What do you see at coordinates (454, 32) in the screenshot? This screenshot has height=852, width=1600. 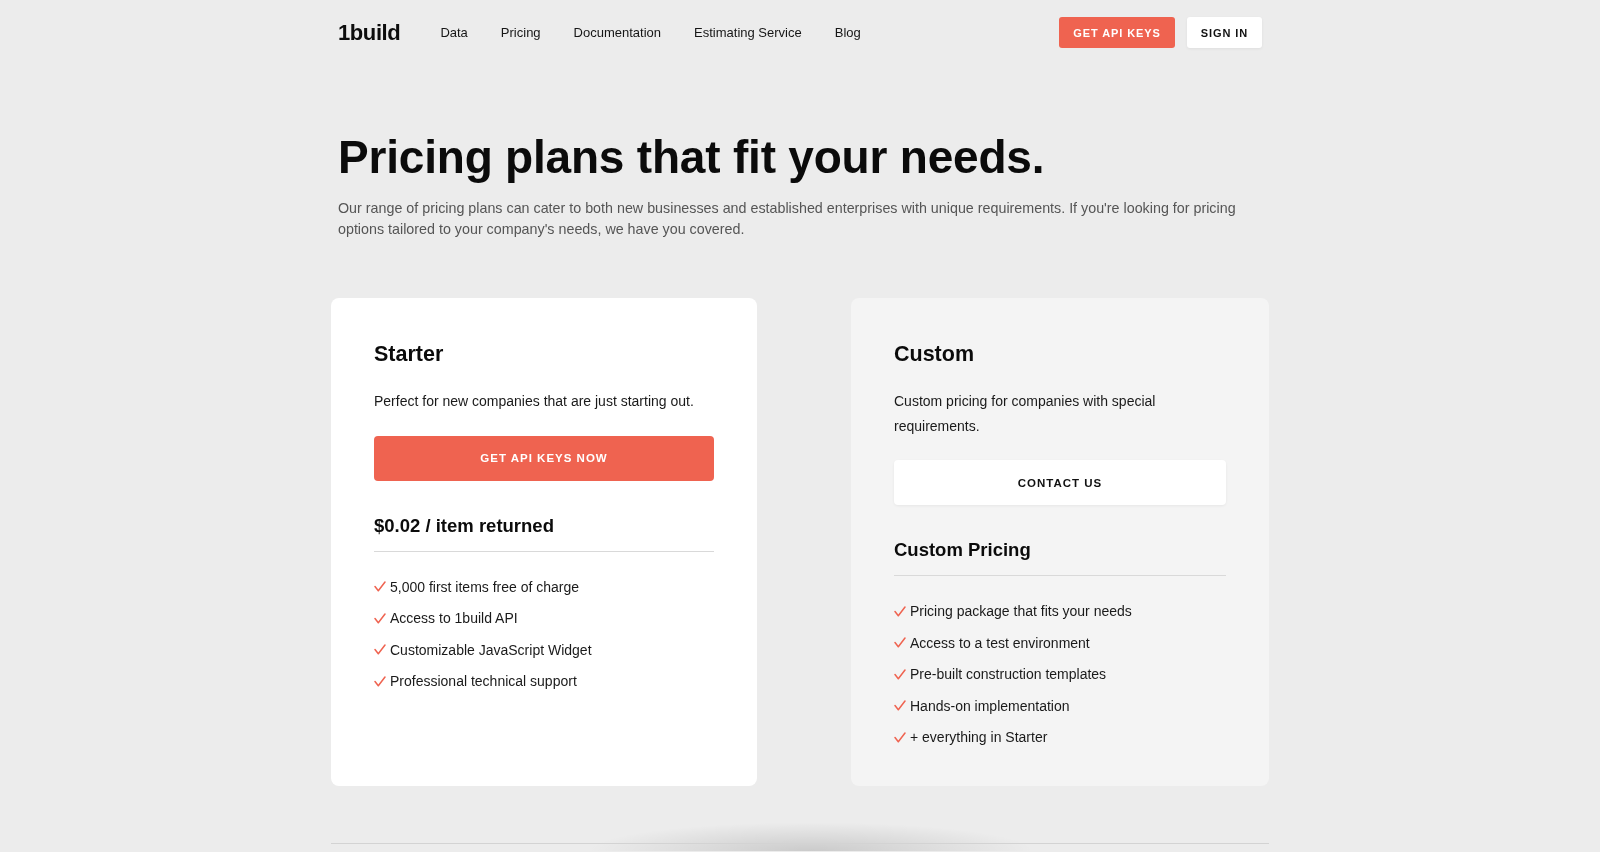 I see `nav-link: Data` at bounding box center [454, 32].